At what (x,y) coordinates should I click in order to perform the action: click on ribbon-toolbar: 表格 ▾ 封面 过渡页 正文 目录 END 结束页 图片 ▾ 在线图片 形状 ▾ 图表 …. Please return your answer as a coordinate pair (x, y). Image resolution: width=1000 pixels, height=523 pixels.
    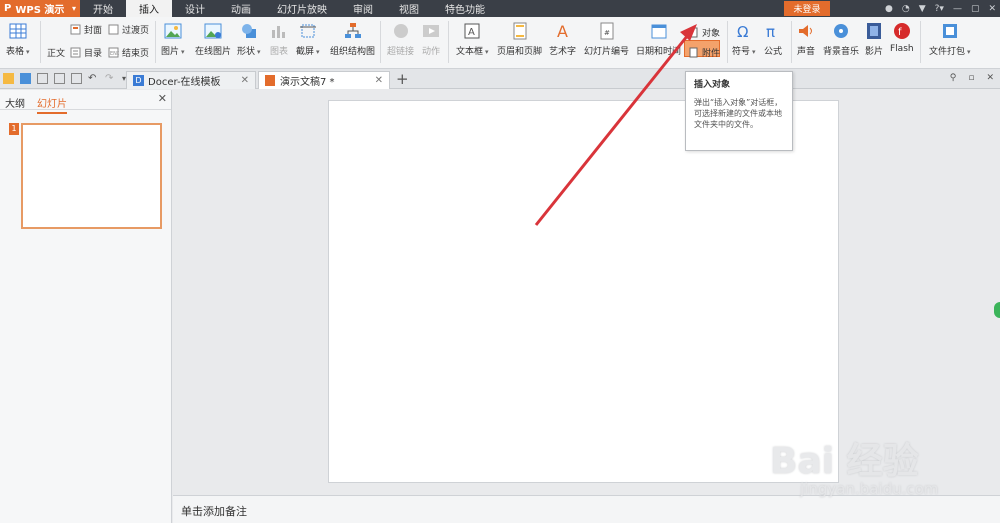
    Looking at the image, I should click on (500, 43).